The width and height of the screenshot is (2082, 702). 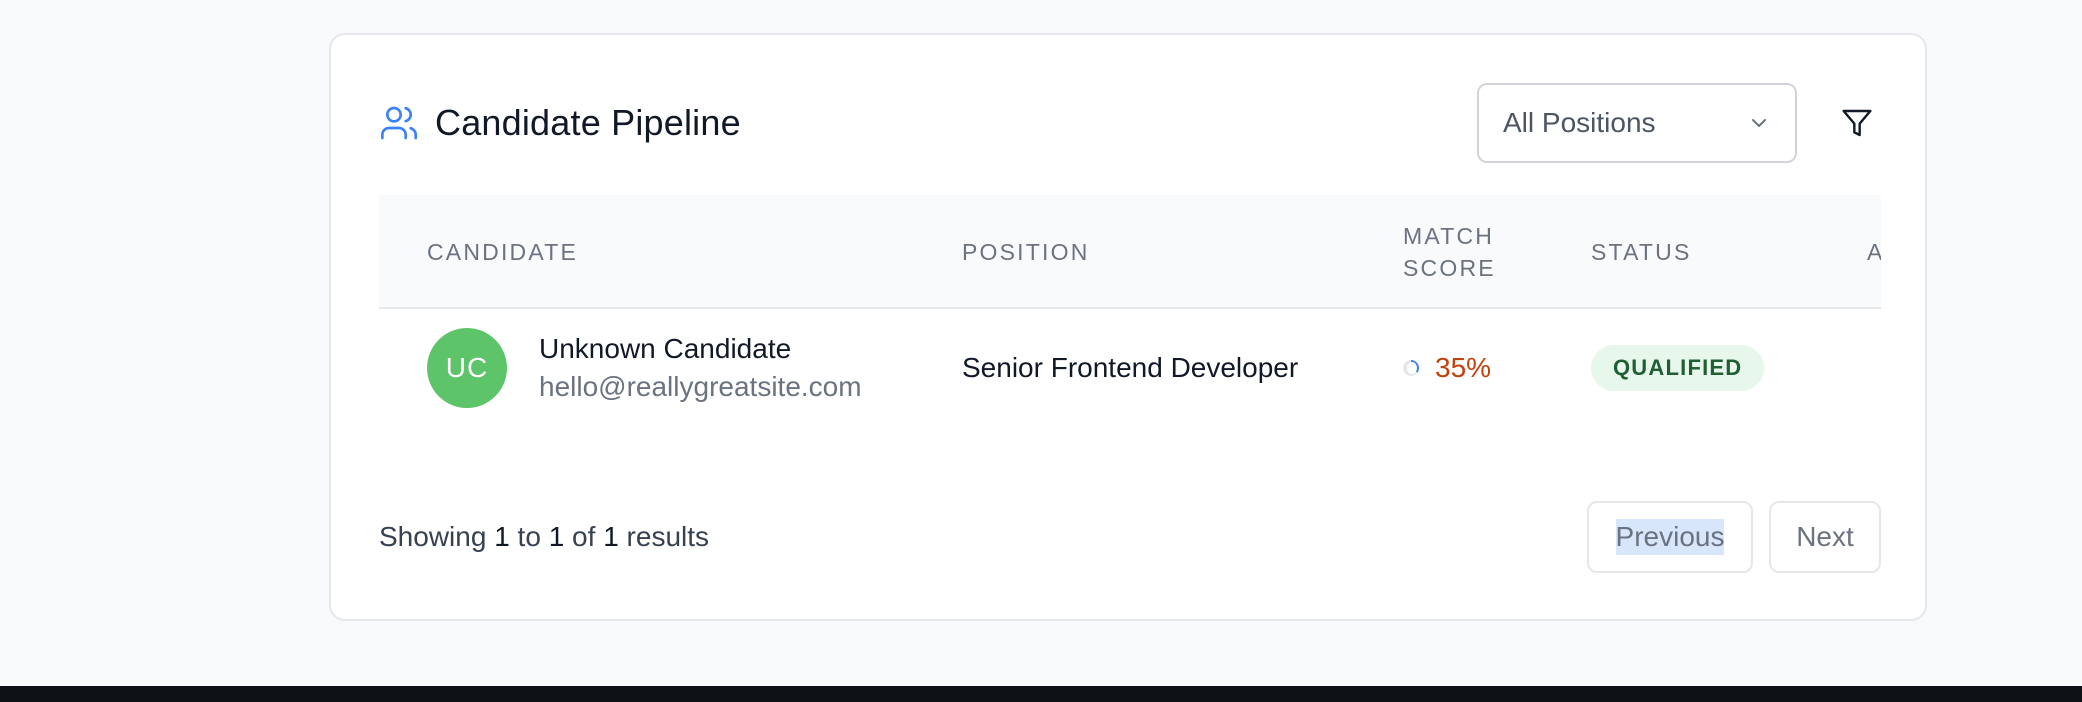 What do you see at coordinates (544, 537) in the screenshot?
I see `results-summary: Showing 1 to 1 of 1 results` at bounding box center [544, 537].